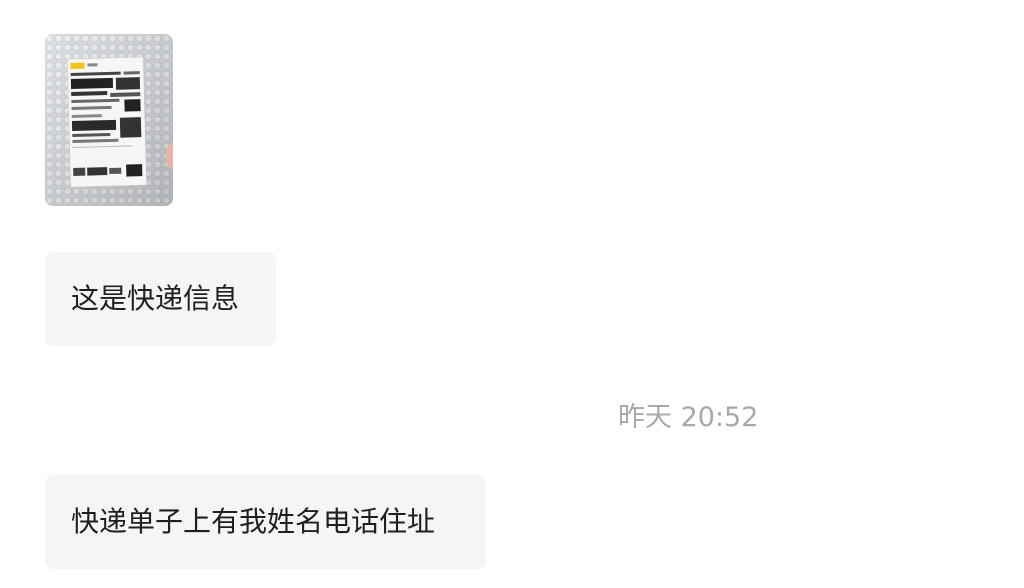  What do you see at coordinates (160, 299) in the screenshot?
I see `message-bubble: 这是快递信息` at bounding box center [160, 299].